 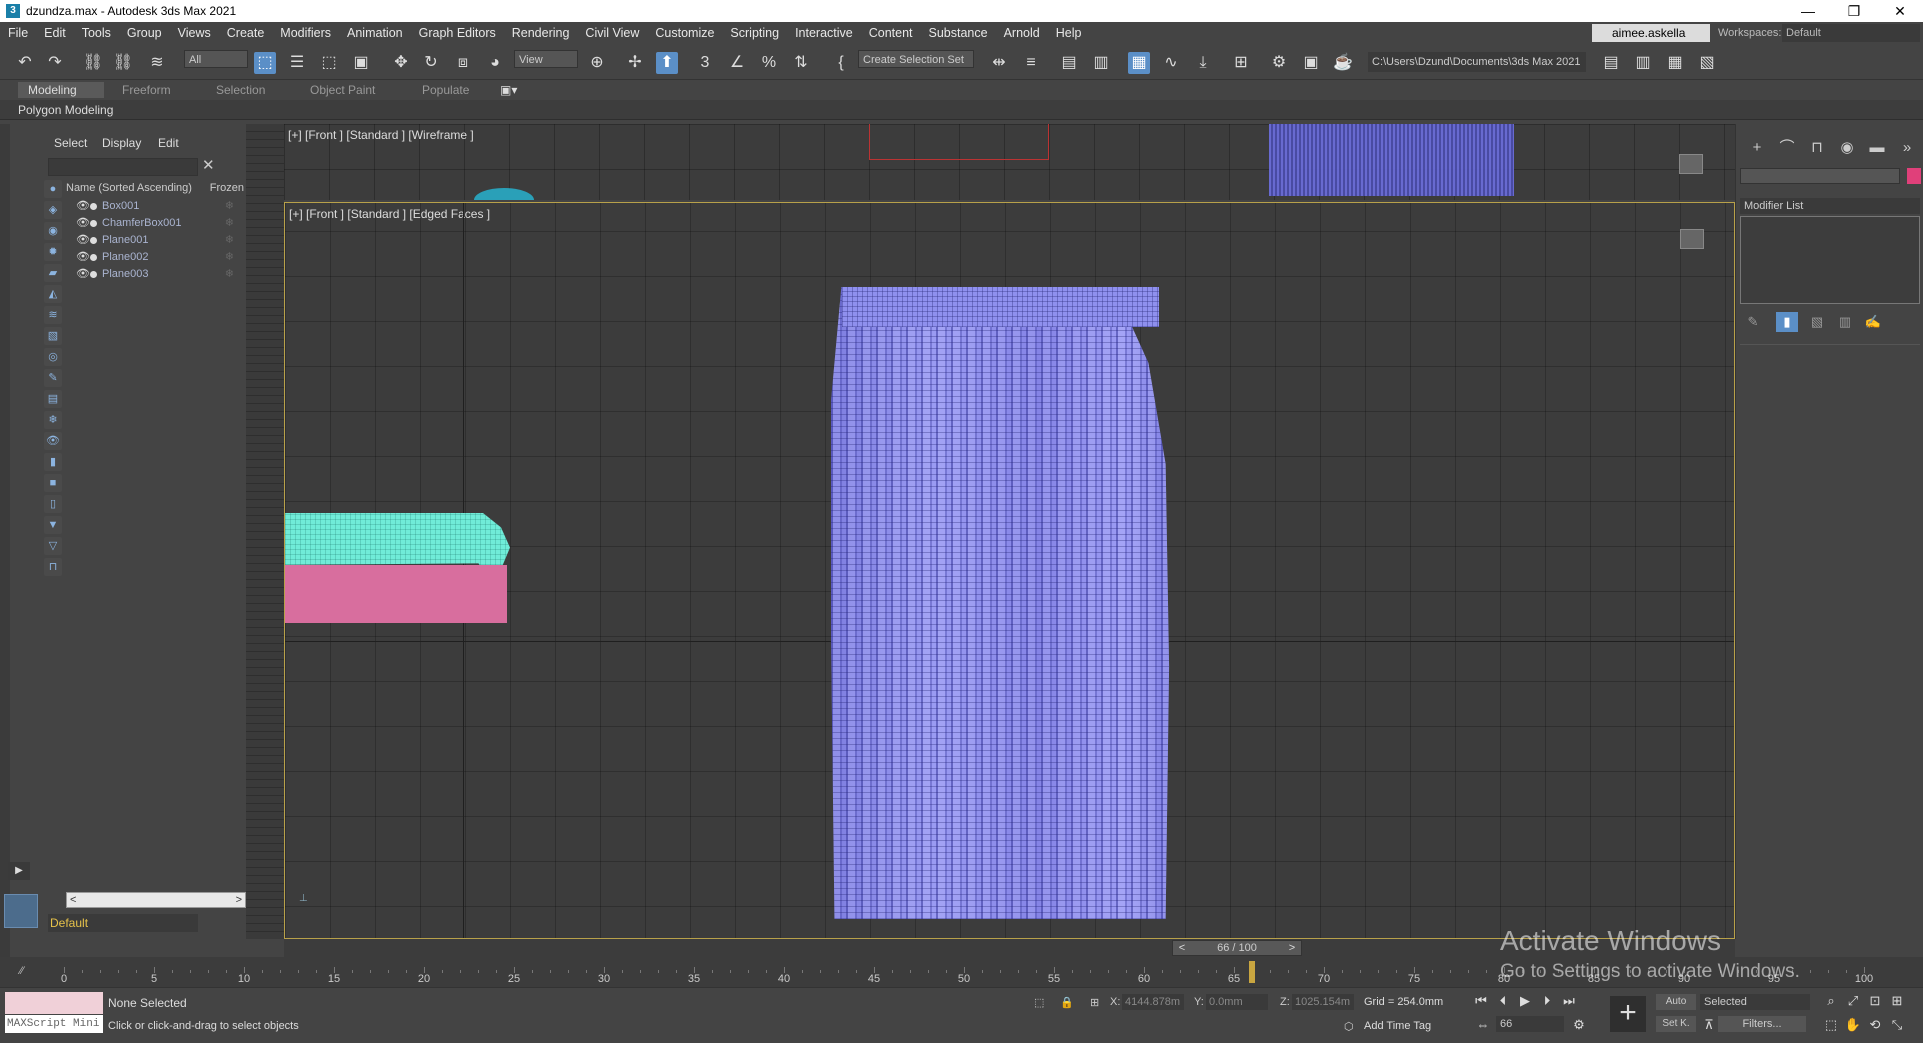 I want to click on select-by-name-icon: ☰, so click(x=297, y=63).